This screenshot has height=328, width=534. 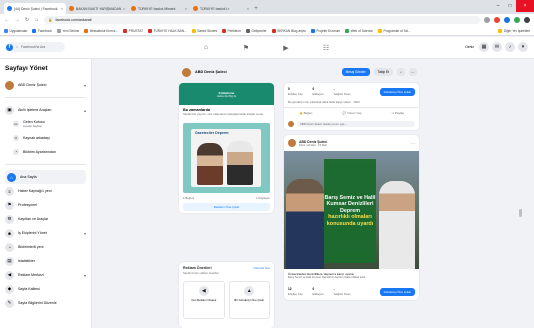 What do you see at coordinates (510, 47) in the screenshot?
I see `notifications-icon: ♪` at bounding box center [510, 47].